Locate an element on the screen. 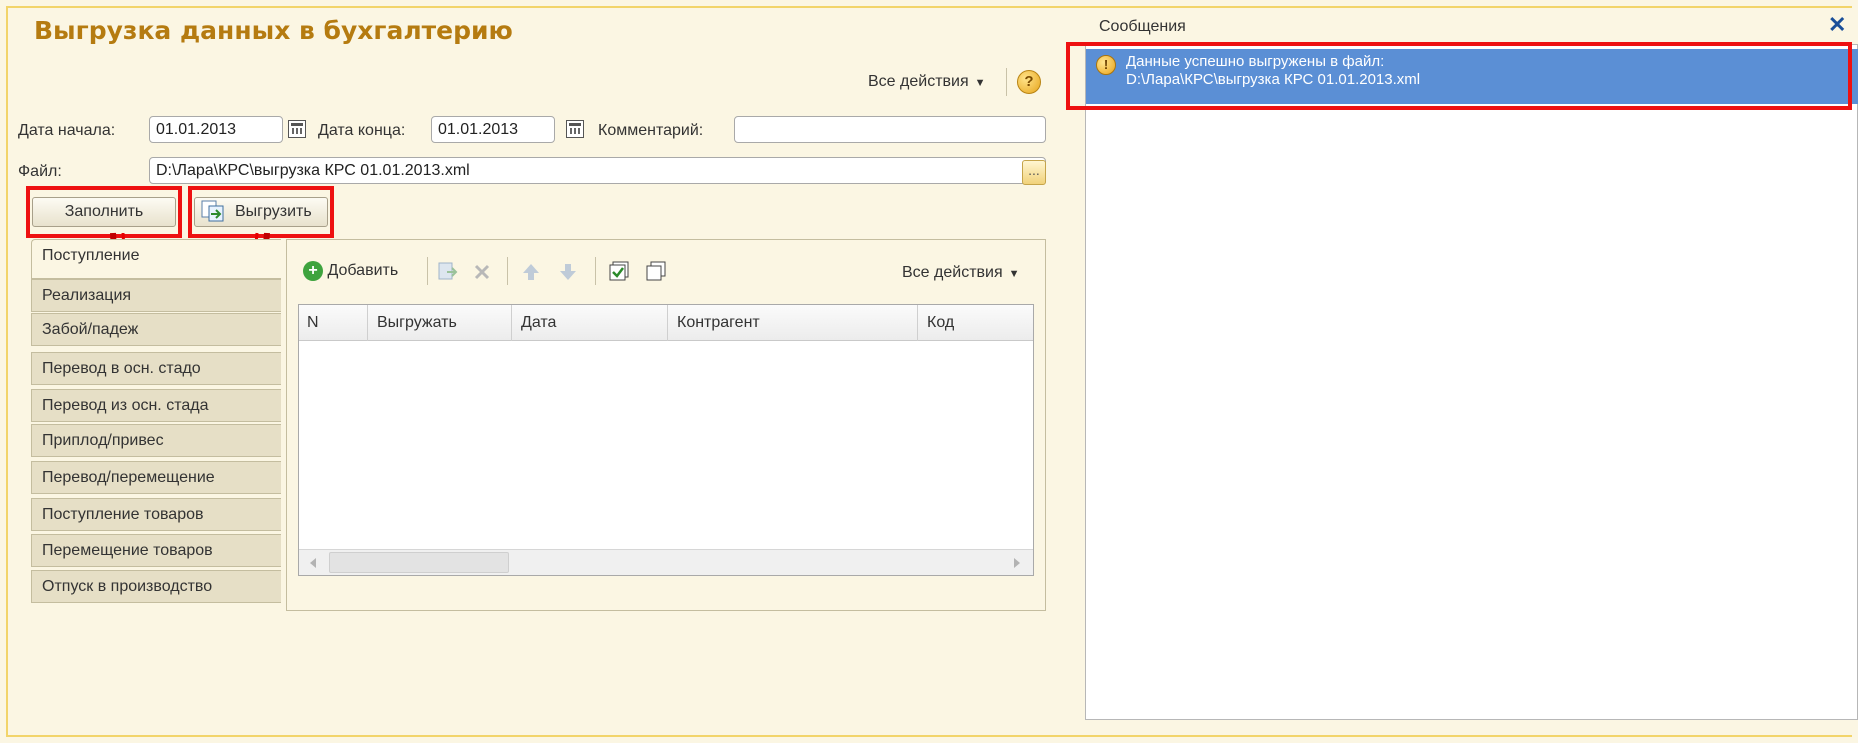  scroll-left-icon is located at coordinates (313, 563).